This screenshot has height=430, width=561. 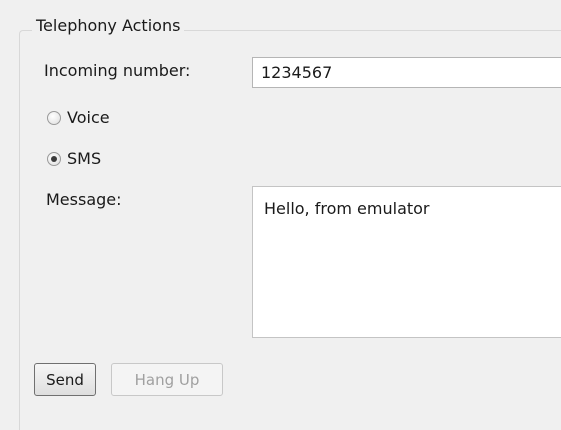 What do you see at coordinates (84, 159) in the screenshot?
I see `sms-radio-label: SMS` at bounding box center [84, 159].